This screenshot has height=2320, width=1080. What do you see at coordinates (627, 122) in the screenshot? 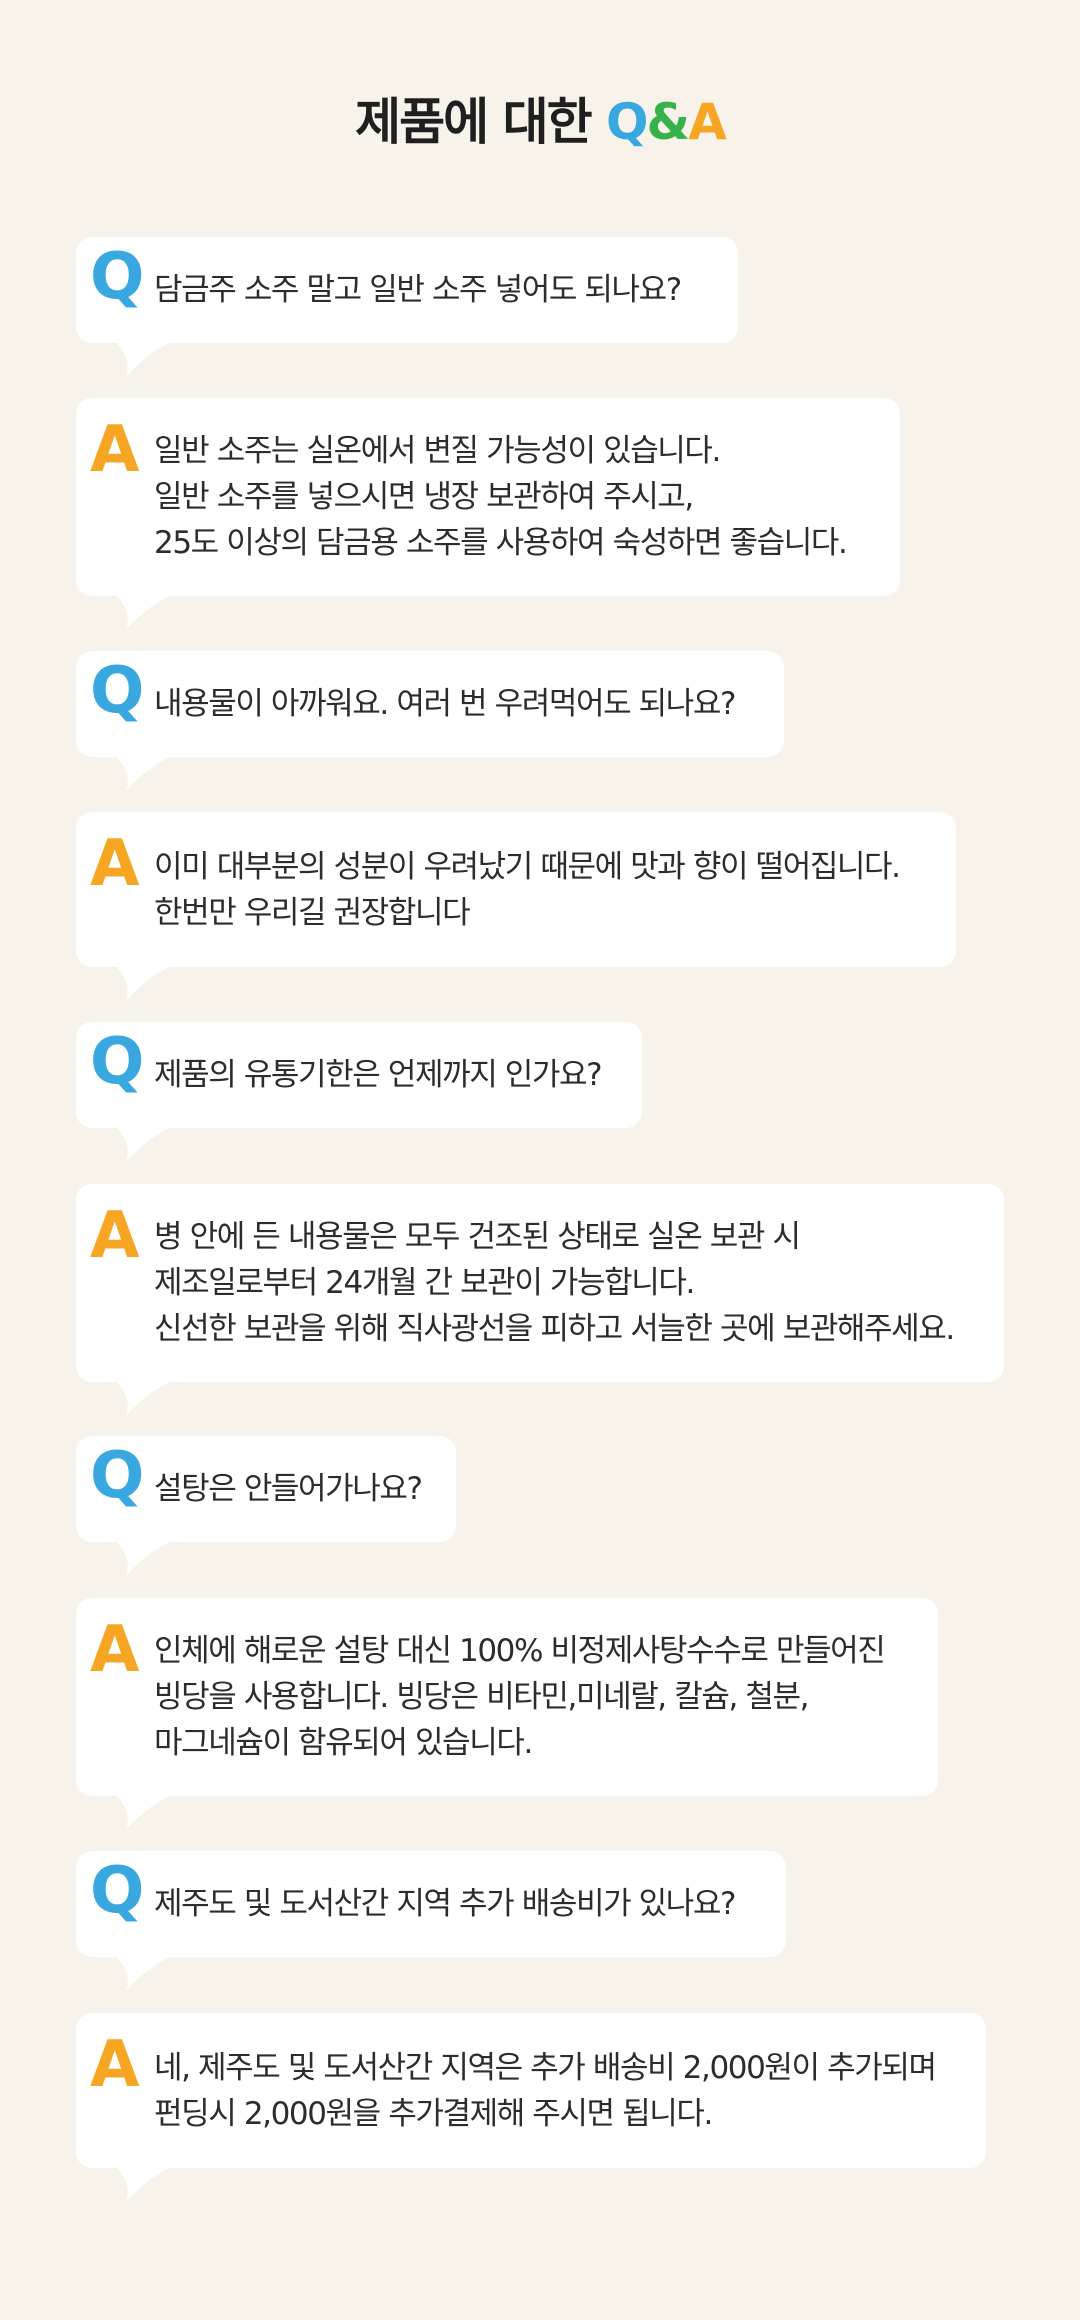
I see `title-q: Q` at bounding box center [627, 122].